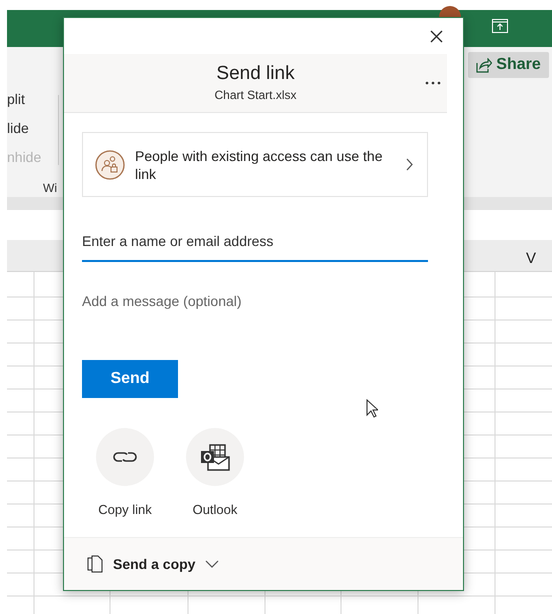  What do you see at coordinates (263, 563) in the screenshot?
I see `send-copy-button: Send a copy` at bounding box center [263, 563].